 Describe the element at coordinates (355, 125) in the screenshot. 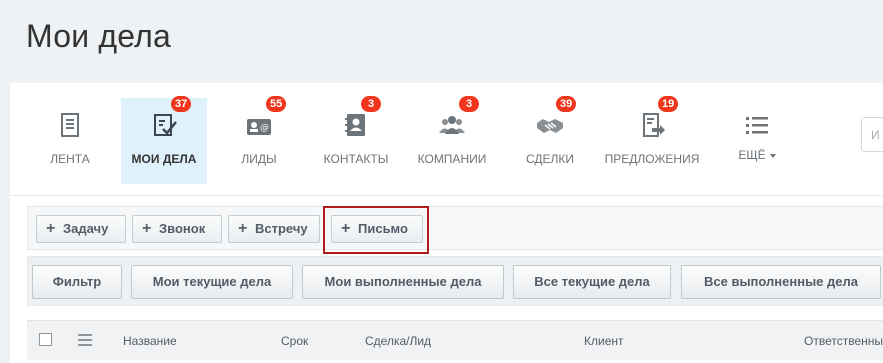

I see `contacts-book-icon` at that location.